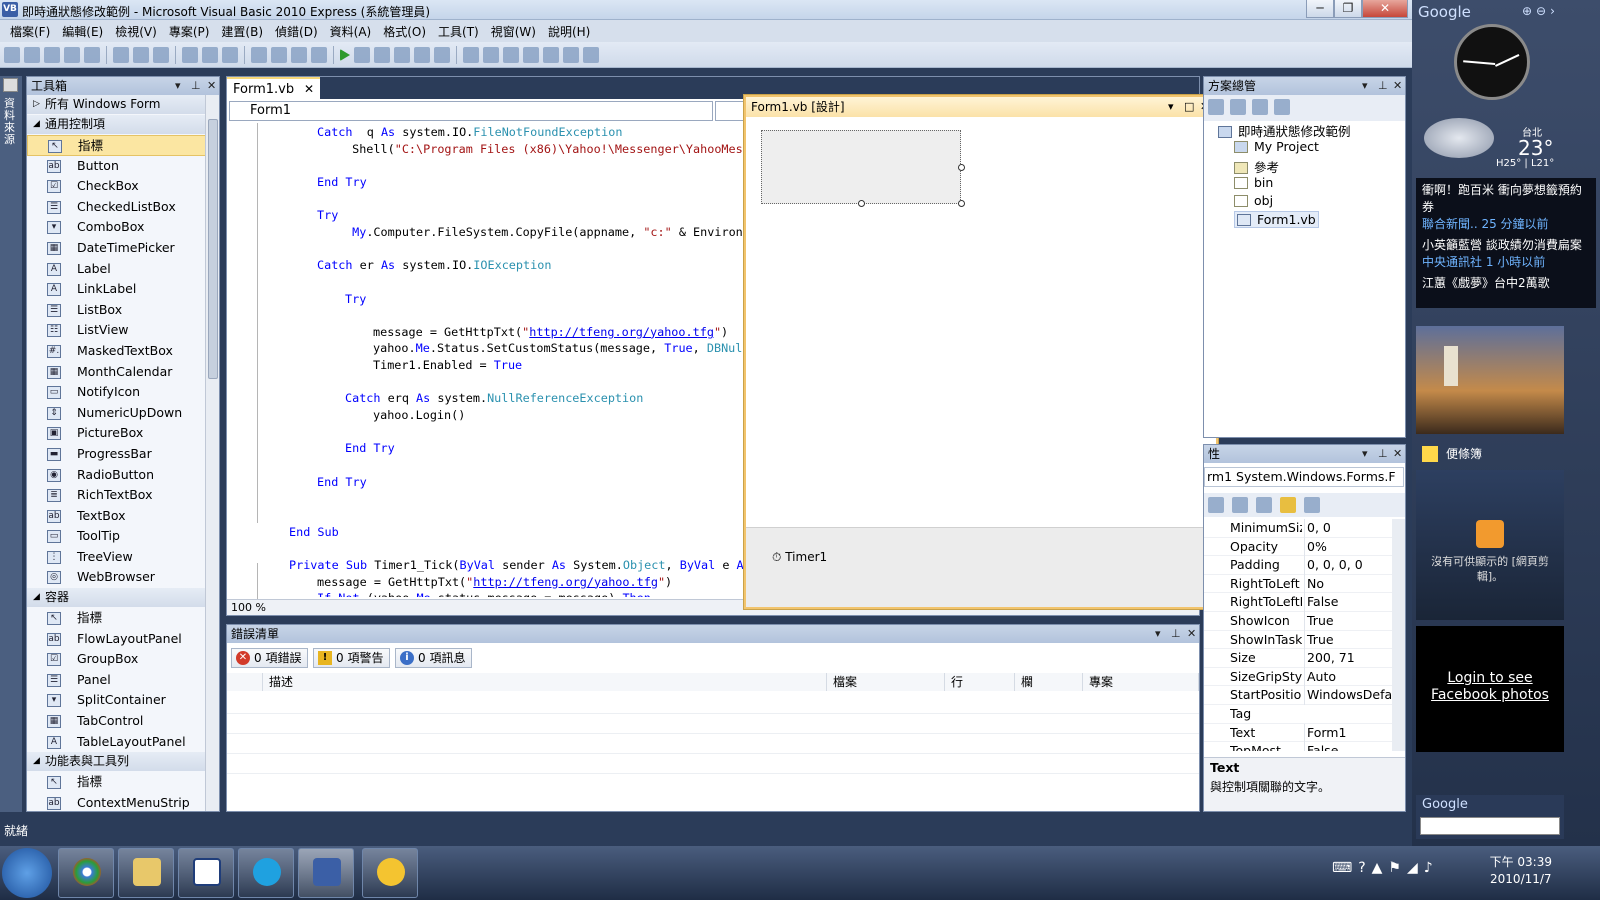 The image size is (1600, 900). Describe the element at coordinates (1299, 658) in the screenshot. I see `property-row: Size 200, 71` at that location.